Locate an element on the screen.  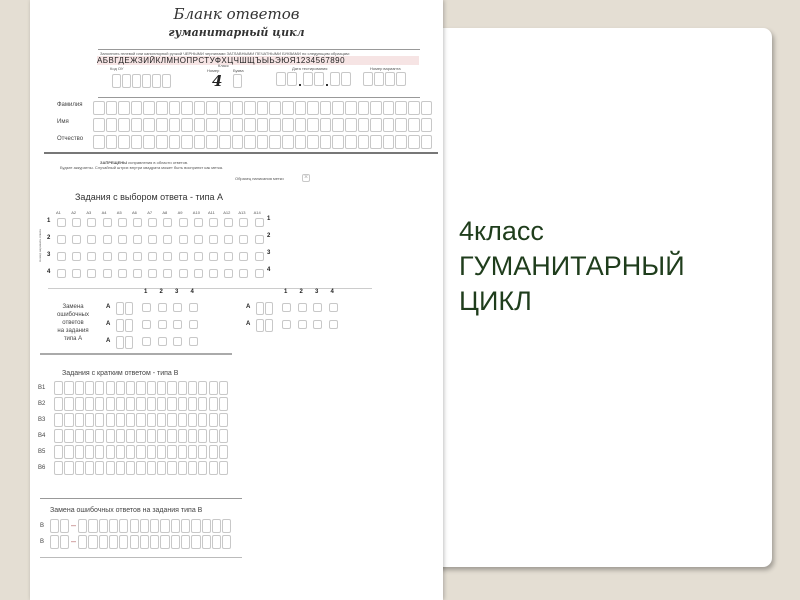
slide-heading-class: 4класс is located at coordinates (501, 231).